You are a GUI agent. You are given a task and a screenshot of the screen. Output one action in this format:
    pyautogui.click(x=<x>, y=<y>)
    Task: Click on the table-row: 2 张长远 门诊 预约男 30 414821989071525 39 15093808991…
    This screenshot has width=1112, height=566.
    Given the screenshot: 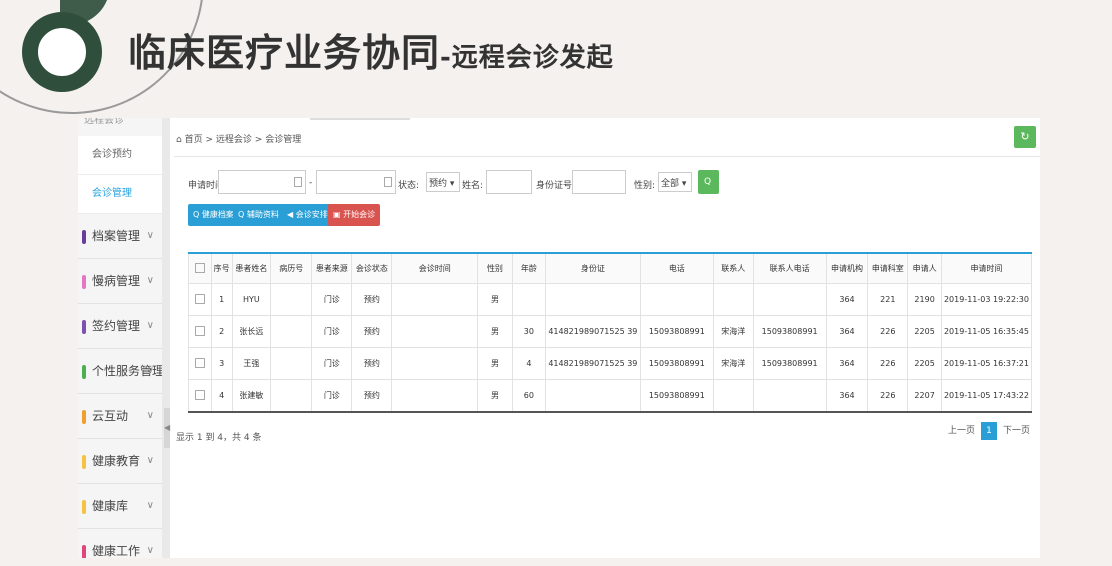 What is the action you would take?
    pyautogui.click(x=610, y=331)
    